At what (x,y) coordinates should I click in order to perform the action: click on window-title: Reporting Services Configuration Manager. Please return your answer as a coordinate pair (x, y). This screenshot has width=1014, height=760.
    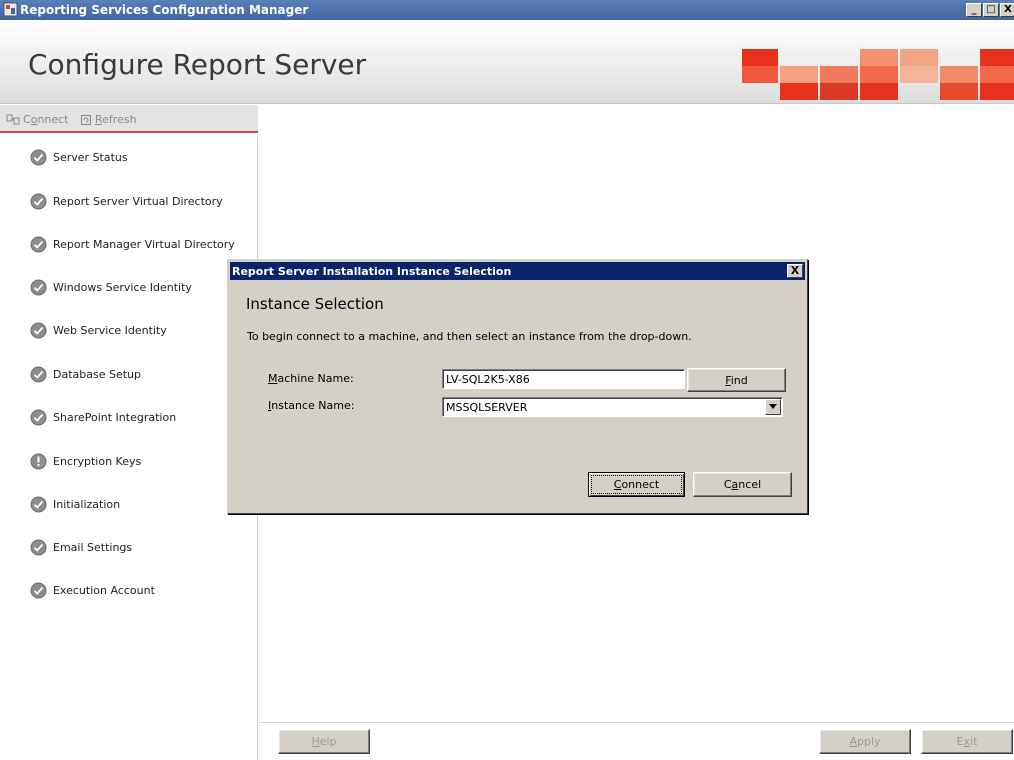
    Looking at the image, I should click on (164, 10).